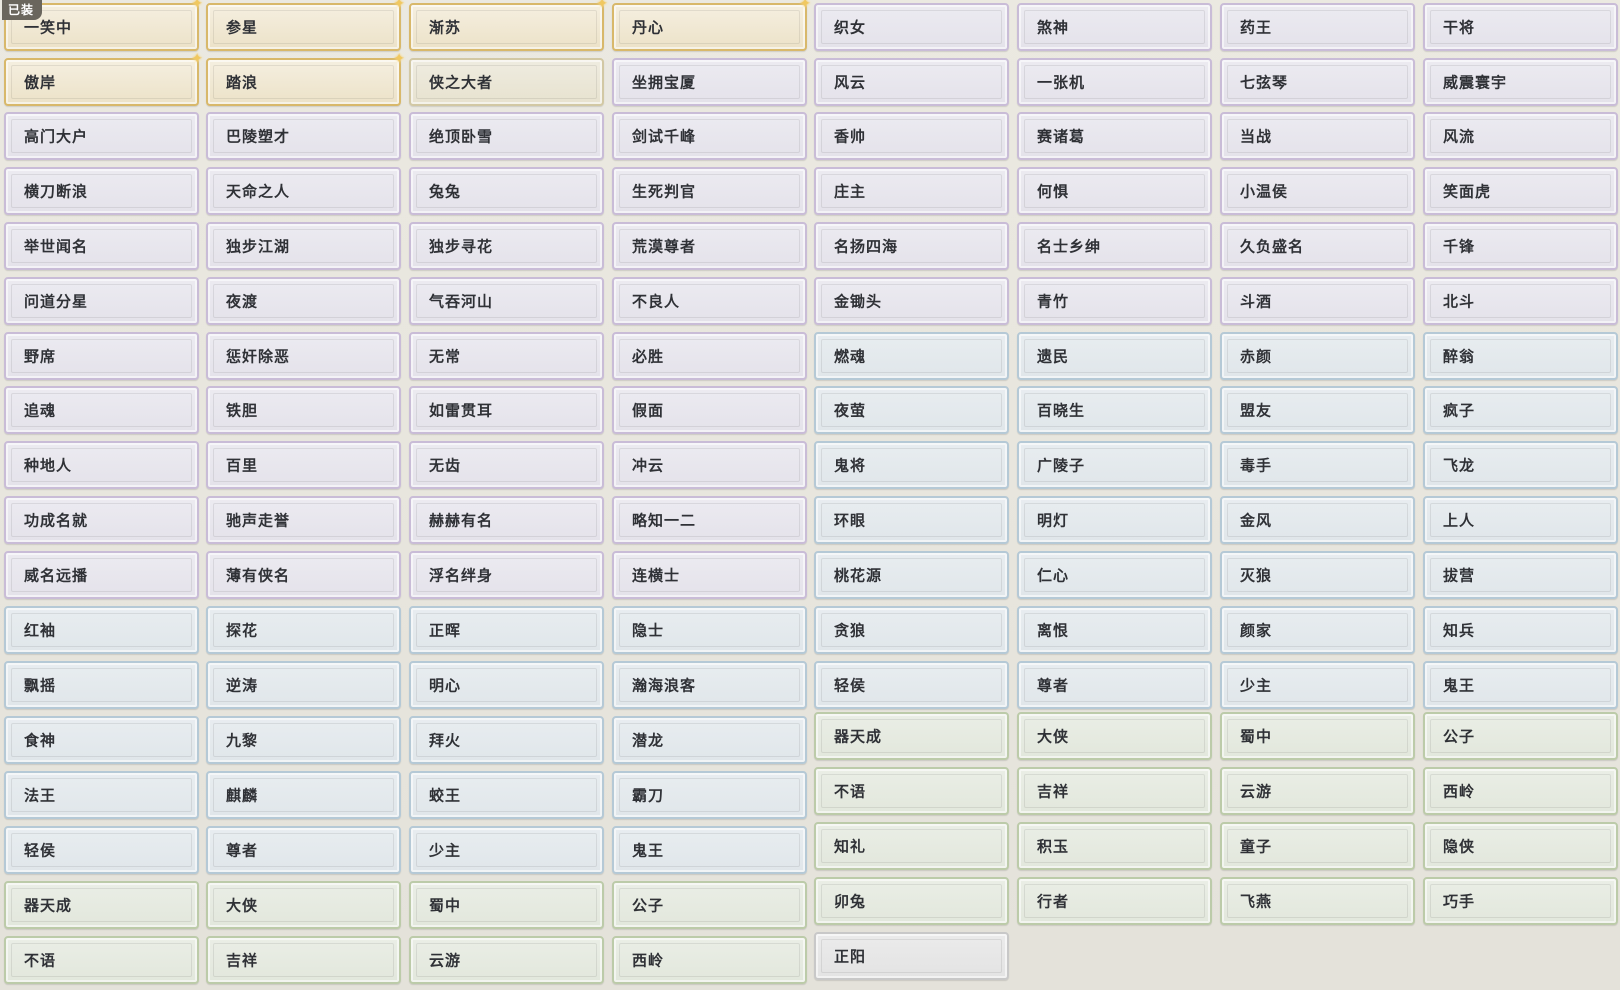 This screenshot has width=1620, height=990. I want to click on title-tile: 法王, so click(101, 795).